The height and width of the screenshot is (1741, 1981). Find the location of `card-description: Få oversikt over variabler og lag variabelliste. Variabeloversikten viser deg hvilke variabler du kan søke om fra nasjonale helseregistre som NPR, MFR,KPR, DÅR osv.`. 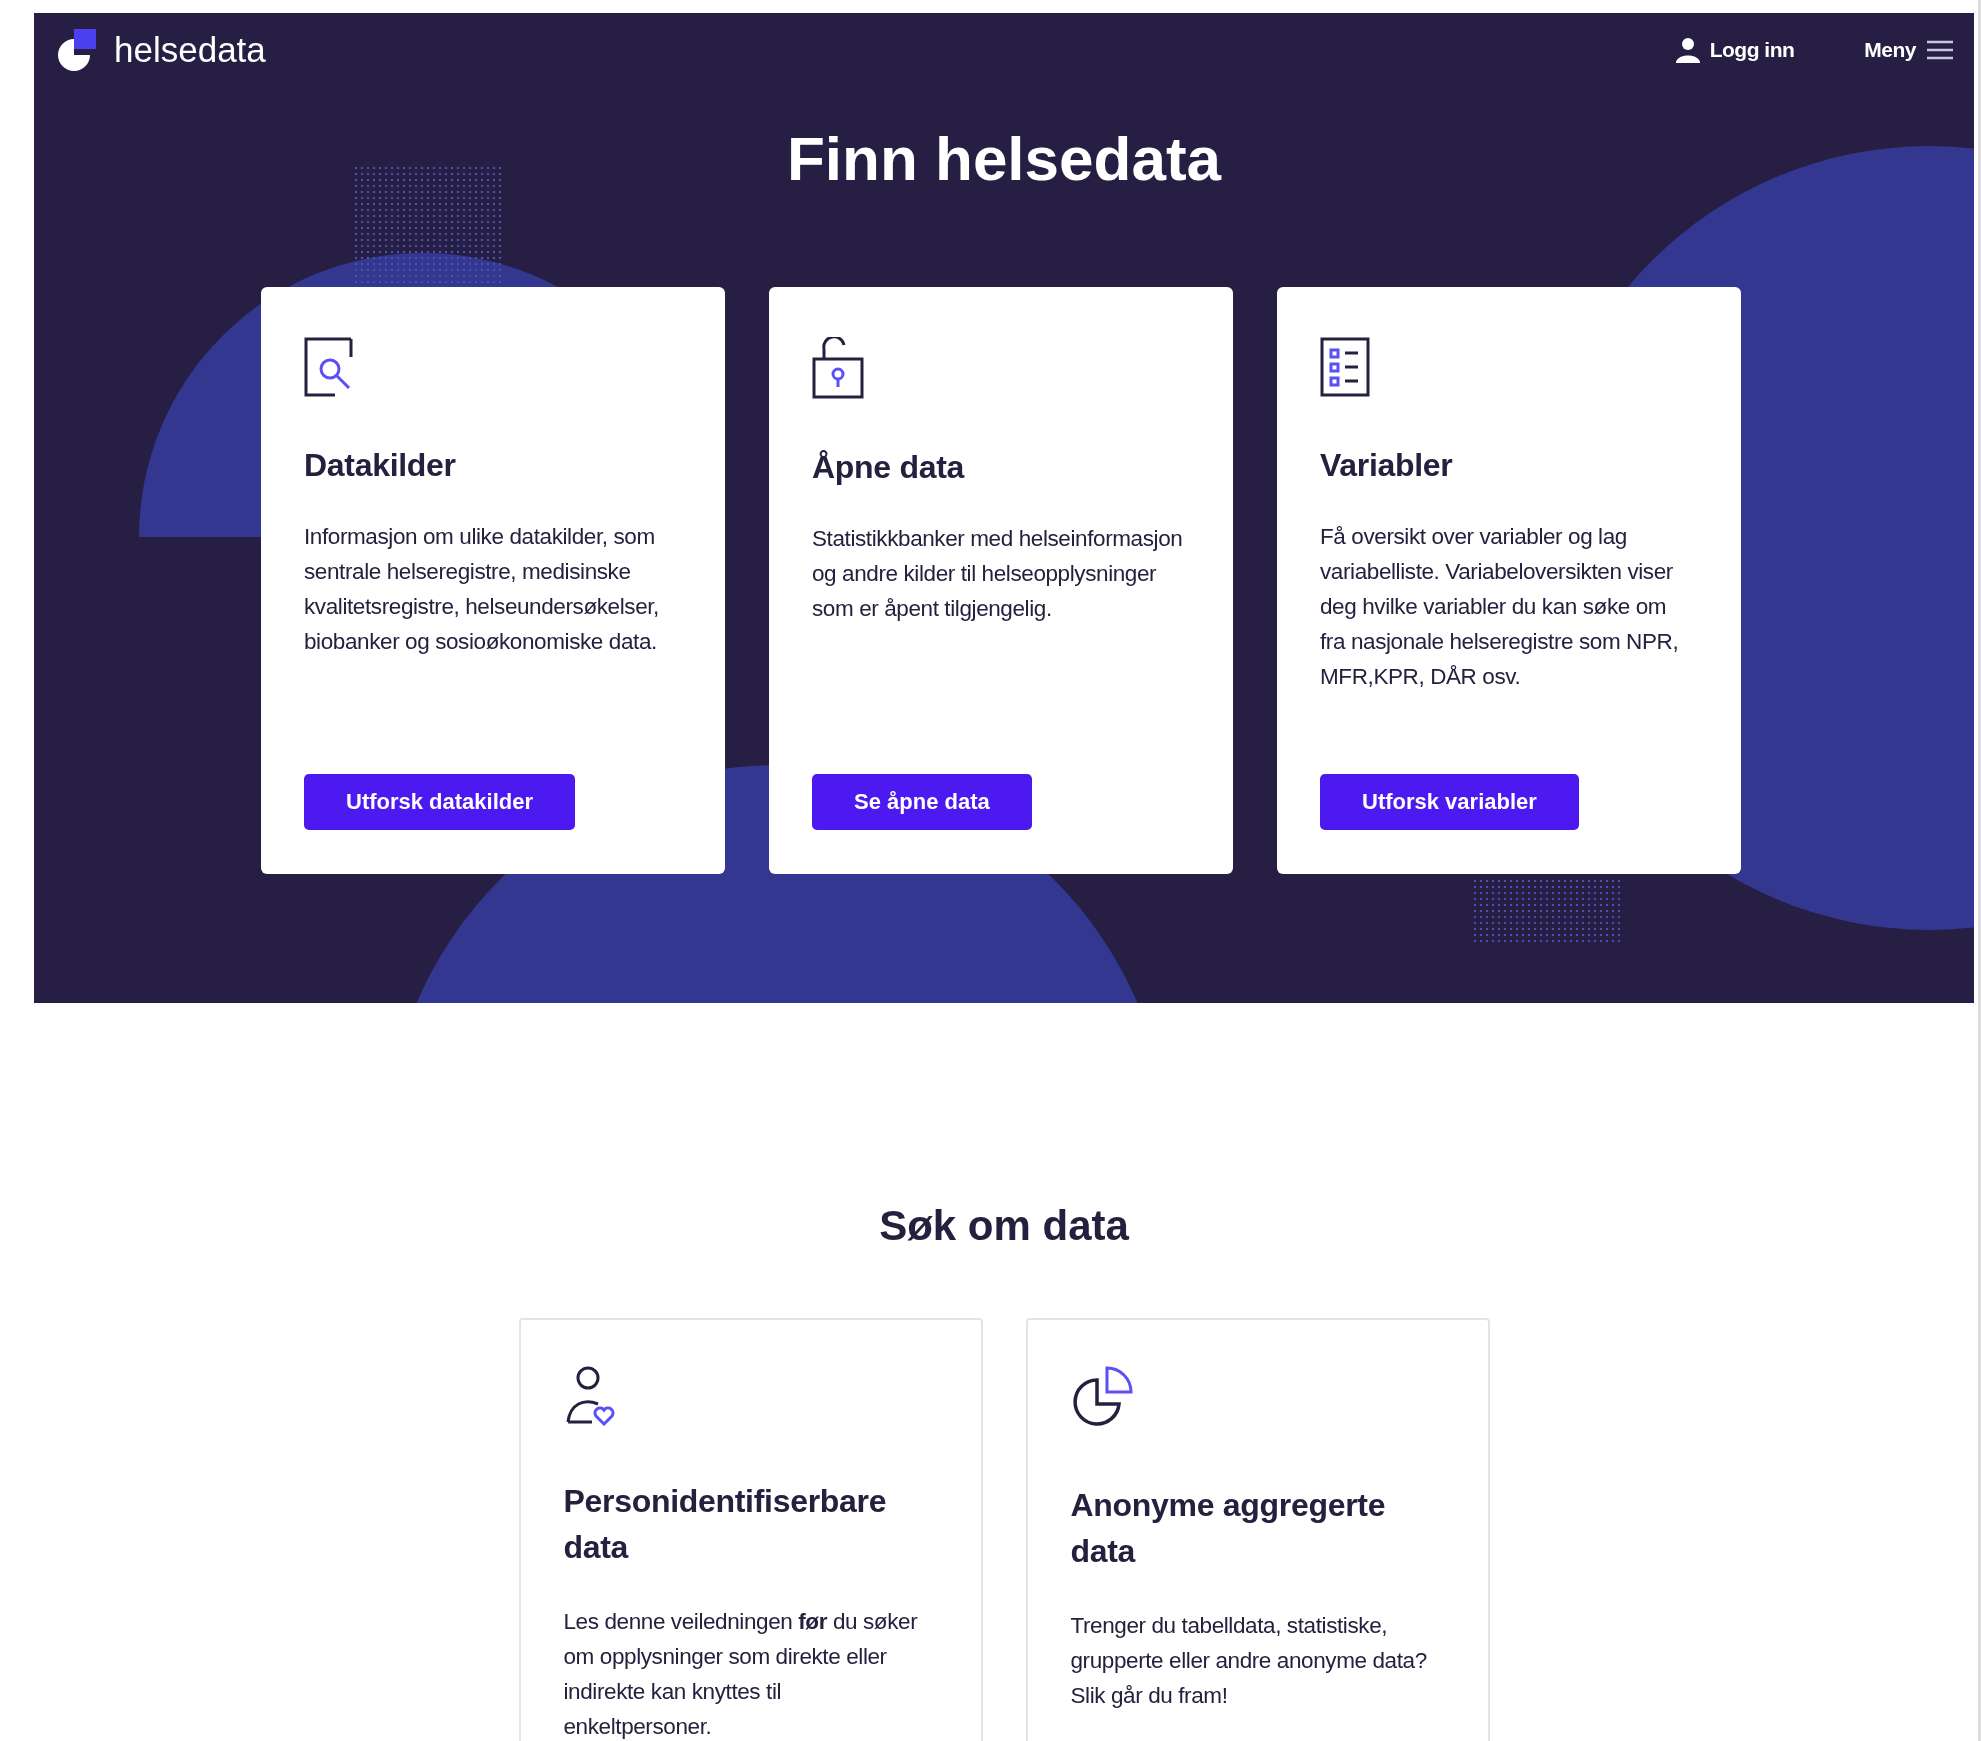

card-description: Få oversikt over variabler og lag variabelliste. Variabeloversikten viser deg hvilke variabler du kan søke om fra nasjonale helseregistre som NPR, MFR,KPR, DÅR osv. is located at coordinates (1500, 607).